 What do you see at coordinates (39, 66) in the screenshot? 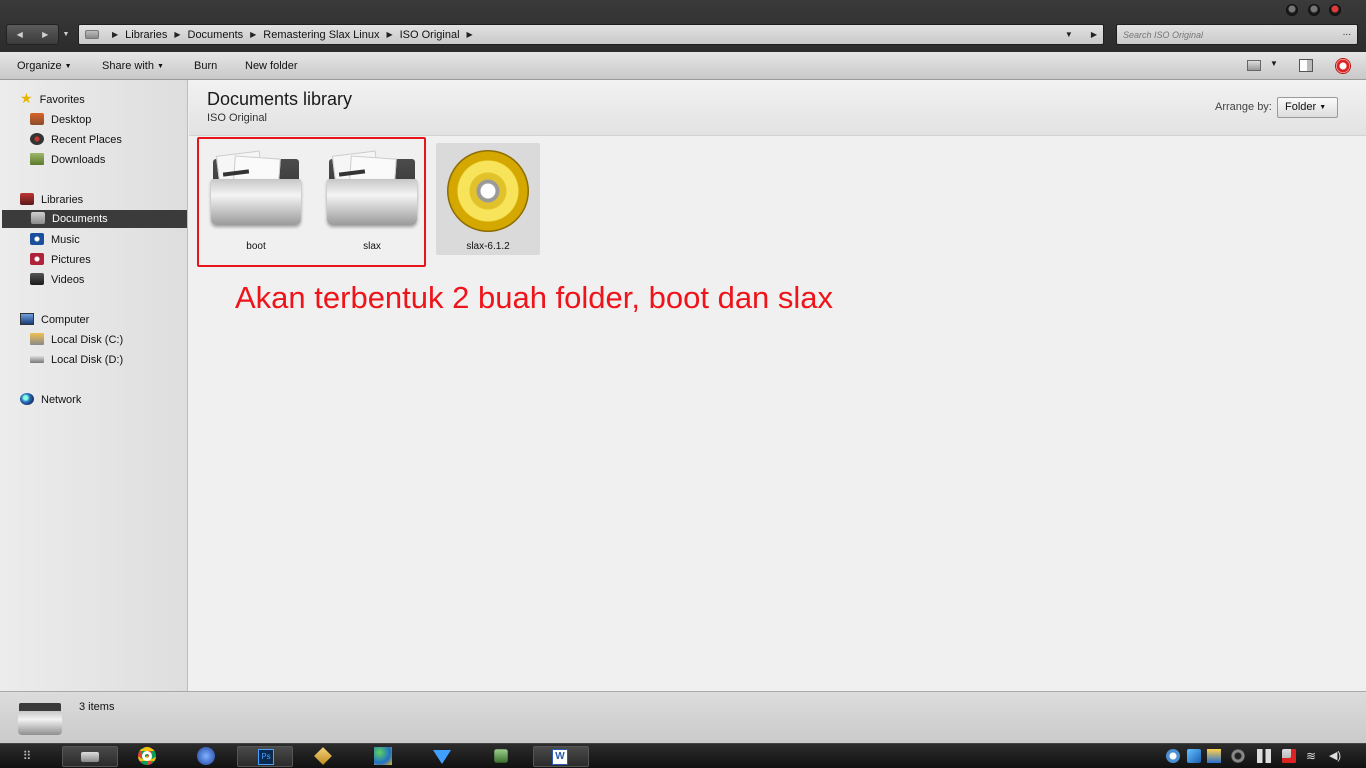
I see `organize-label: Organize` at bounding box center [39, 66].